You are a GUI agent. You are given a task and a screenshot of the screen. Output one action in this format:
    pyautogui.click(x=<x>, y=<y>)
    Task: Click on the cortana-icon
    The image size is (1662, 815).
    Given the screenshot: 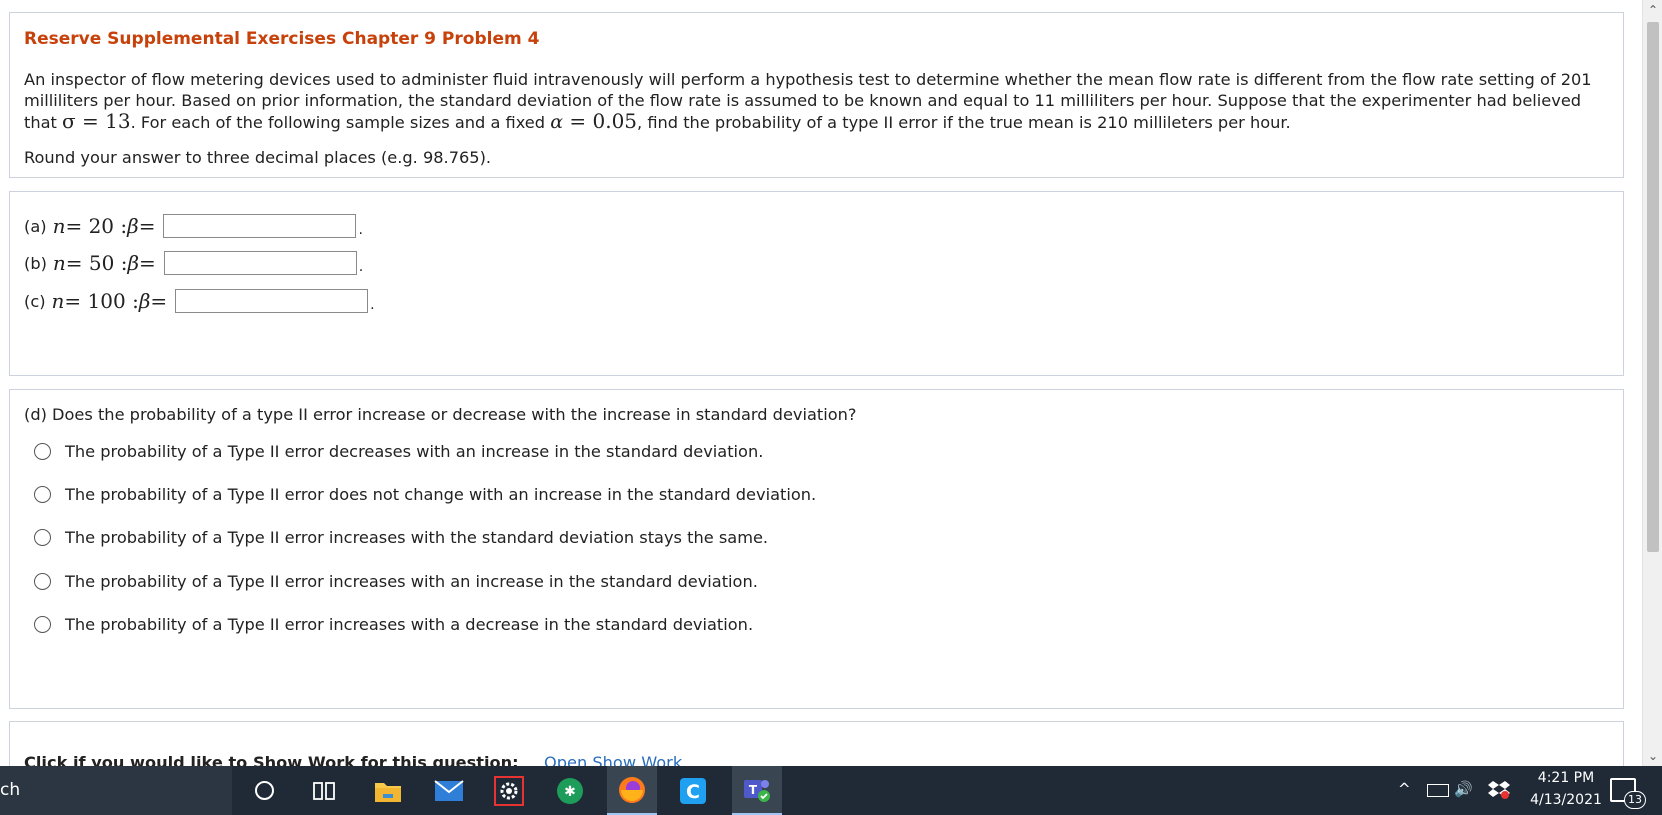 What is the action you would take?
    pyautogui.click(x=264, y=790)
    